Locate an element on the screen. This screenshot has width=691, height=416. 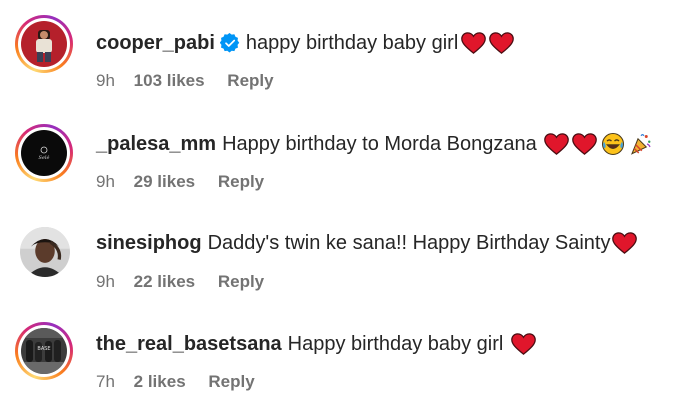
comment-body: Happy birthday to Morda Bongzana is located at coordinates (379, 144).